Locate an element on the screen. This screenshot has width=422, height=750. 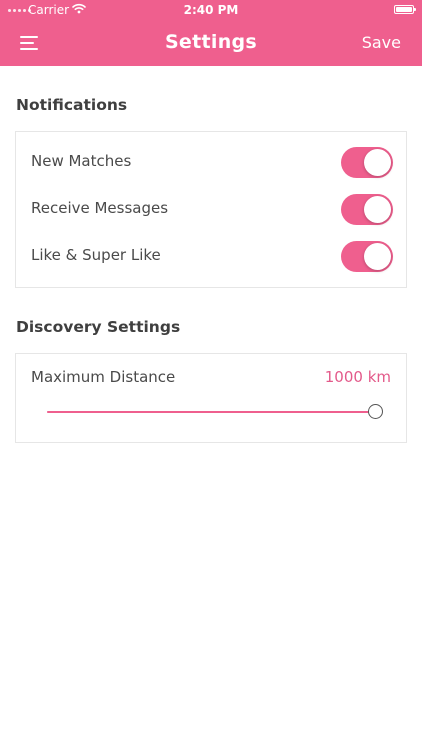
status-bar: Carrier 2:40 PM is located at coordinates (211, 11).